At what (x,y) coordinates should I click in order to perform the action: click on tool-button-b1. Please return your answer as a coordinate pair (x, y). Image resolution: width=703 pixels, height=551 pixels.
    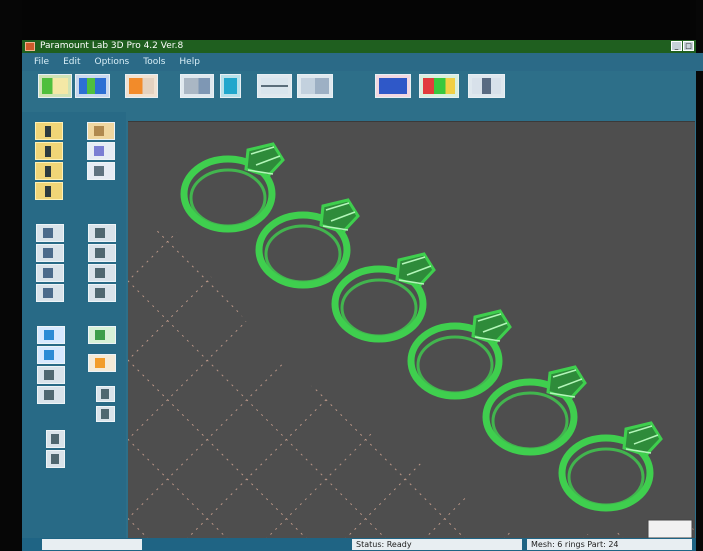
    Looking at the image, I should click on (101, 131).